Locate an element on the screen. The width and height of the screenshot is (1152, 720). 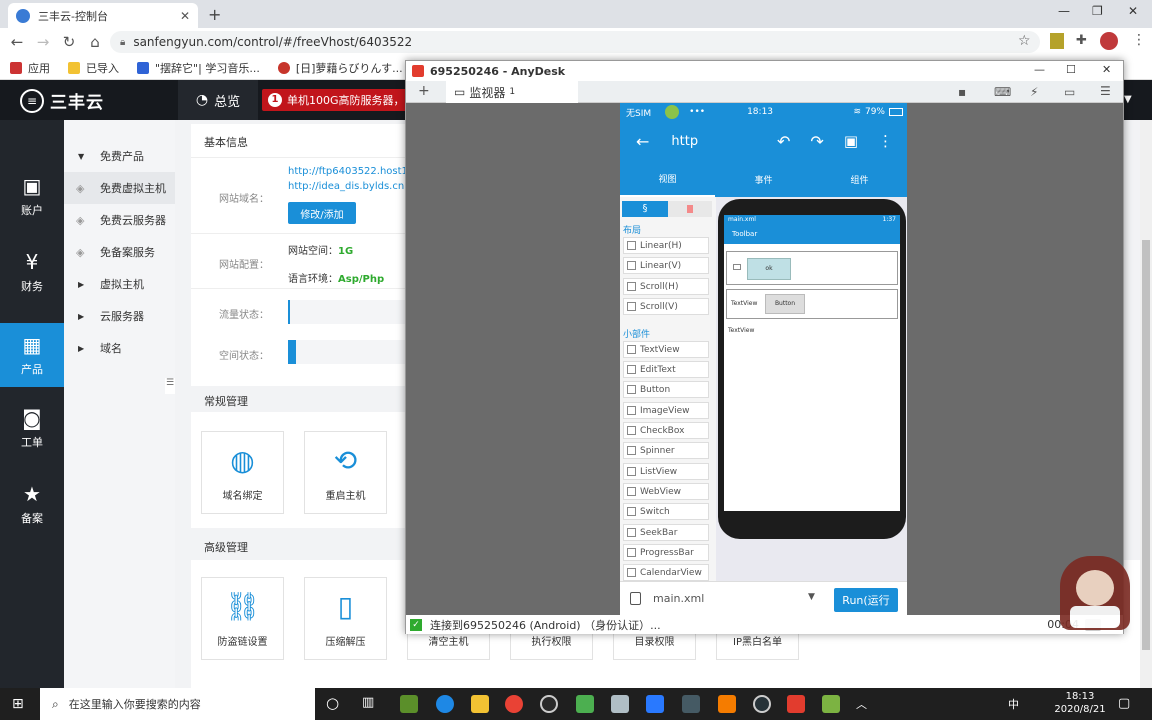
restore-icon: ❐ is located at coordinates (1097, 11).